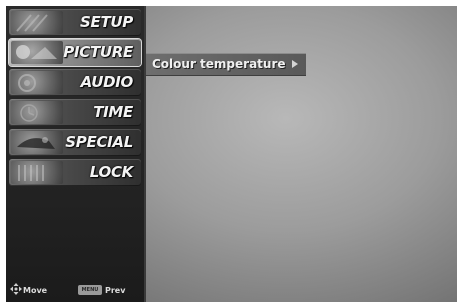 The width and height of the screenshot is (463, 306). I want to click on submenu-colour-temperature: Colour temperature, so click(226, 64).